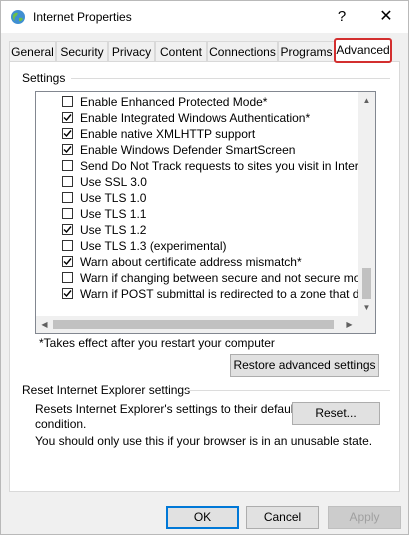 The height and width of the screenshot is (535, 409). Describe the element at coordinates (386, 17) in the screenshot. I see `close-button: ✕` at that location.